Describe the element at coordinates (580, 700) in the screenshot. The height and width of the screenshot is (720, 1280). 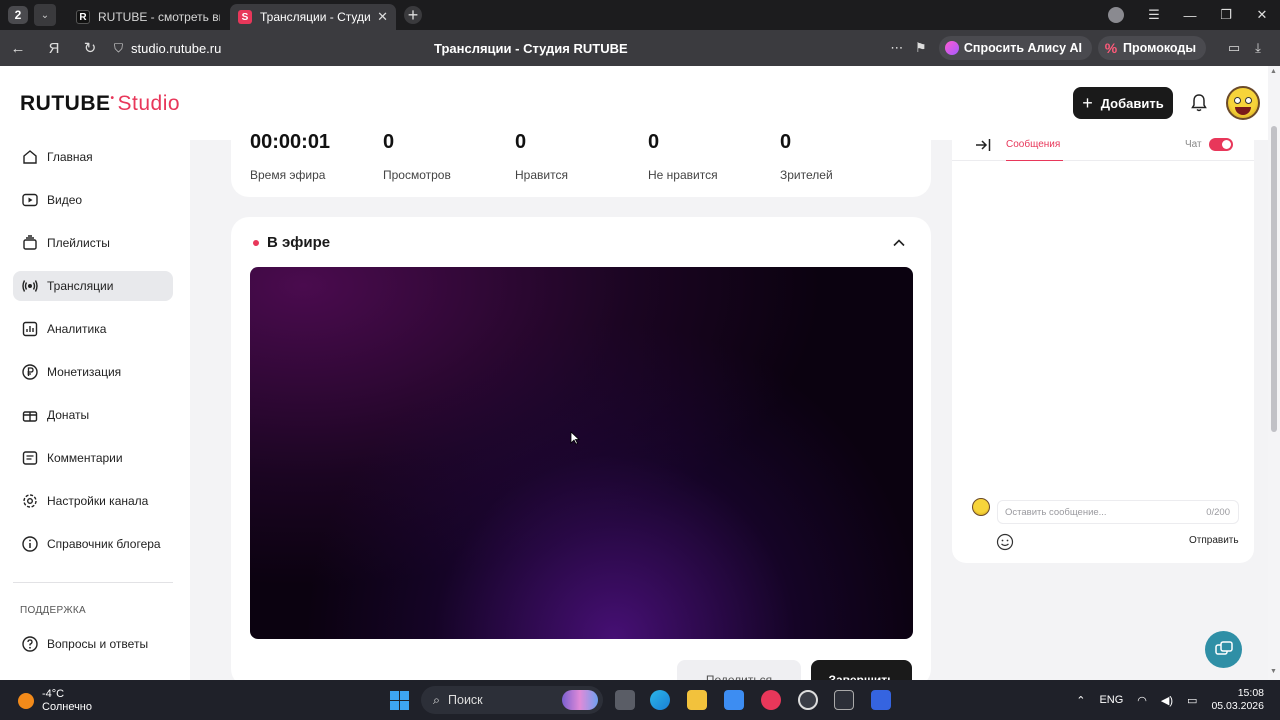
I see `search-highlight-icon` at that location.